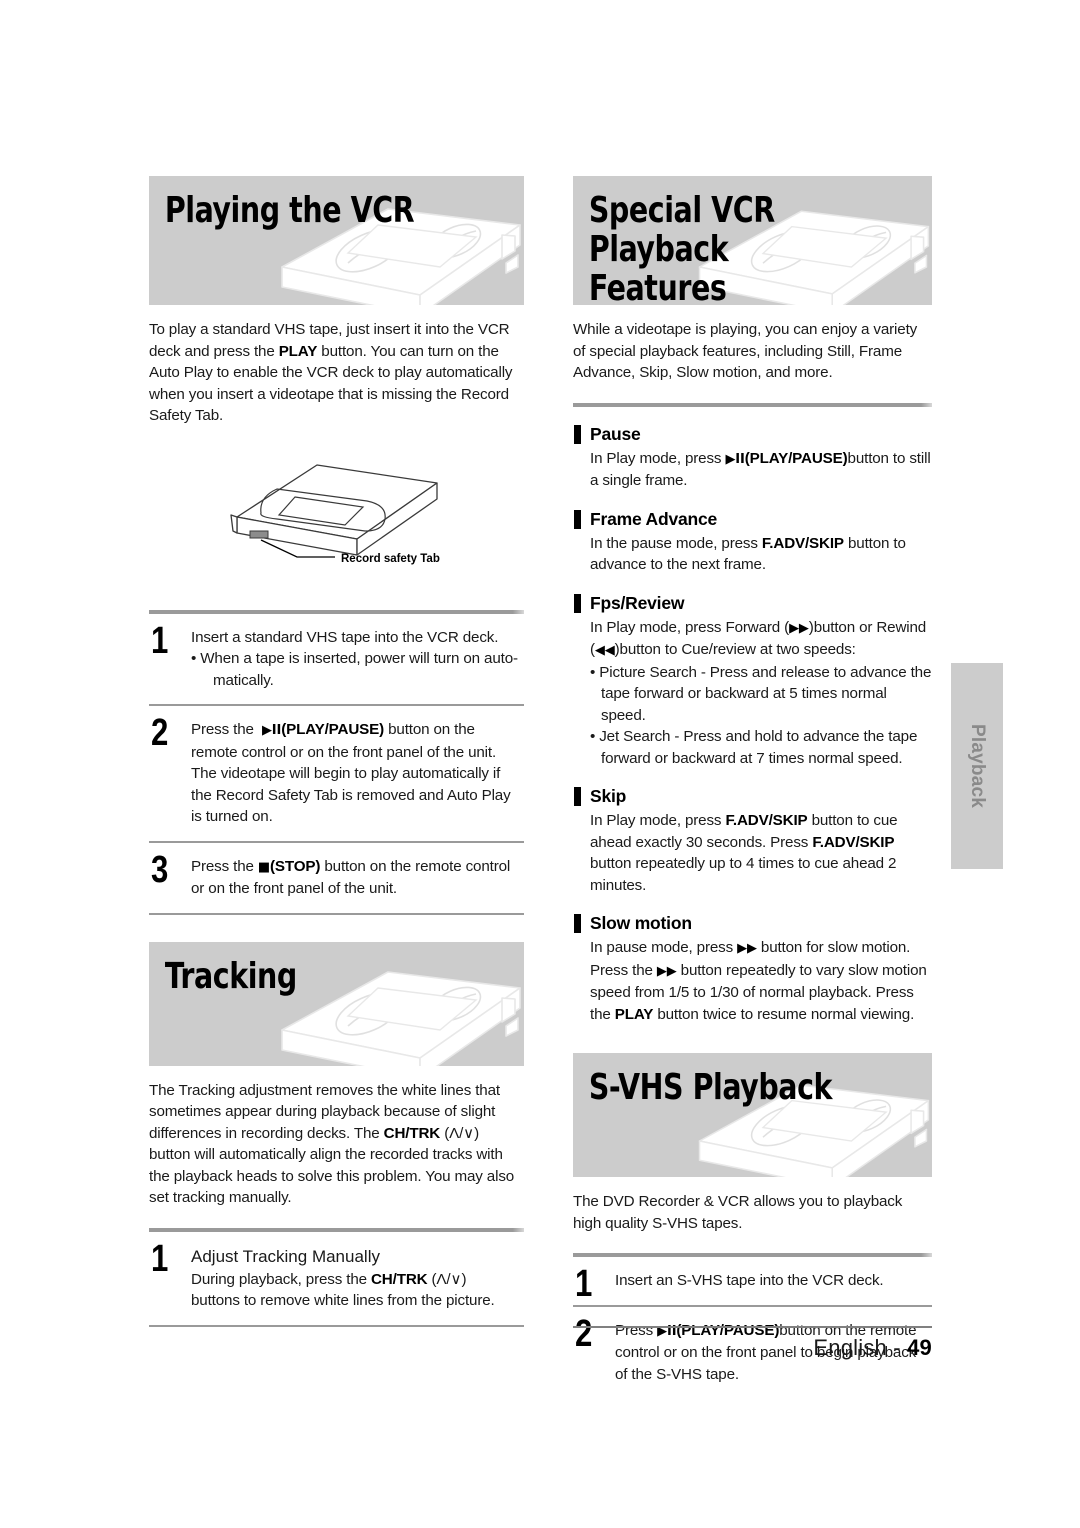 The image size is (1080, 1528). What do you see at coordinates (752, 519) in the screenshot?
I see `feature-heading: Frame Advance` at bounding box center [752, 519].